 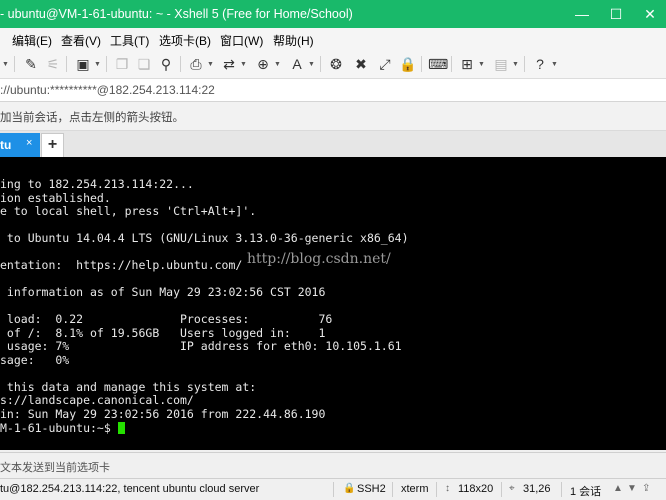 I want to click on terminal-line: load: 0.22 Processes: 76, so click(x=166, y=319).